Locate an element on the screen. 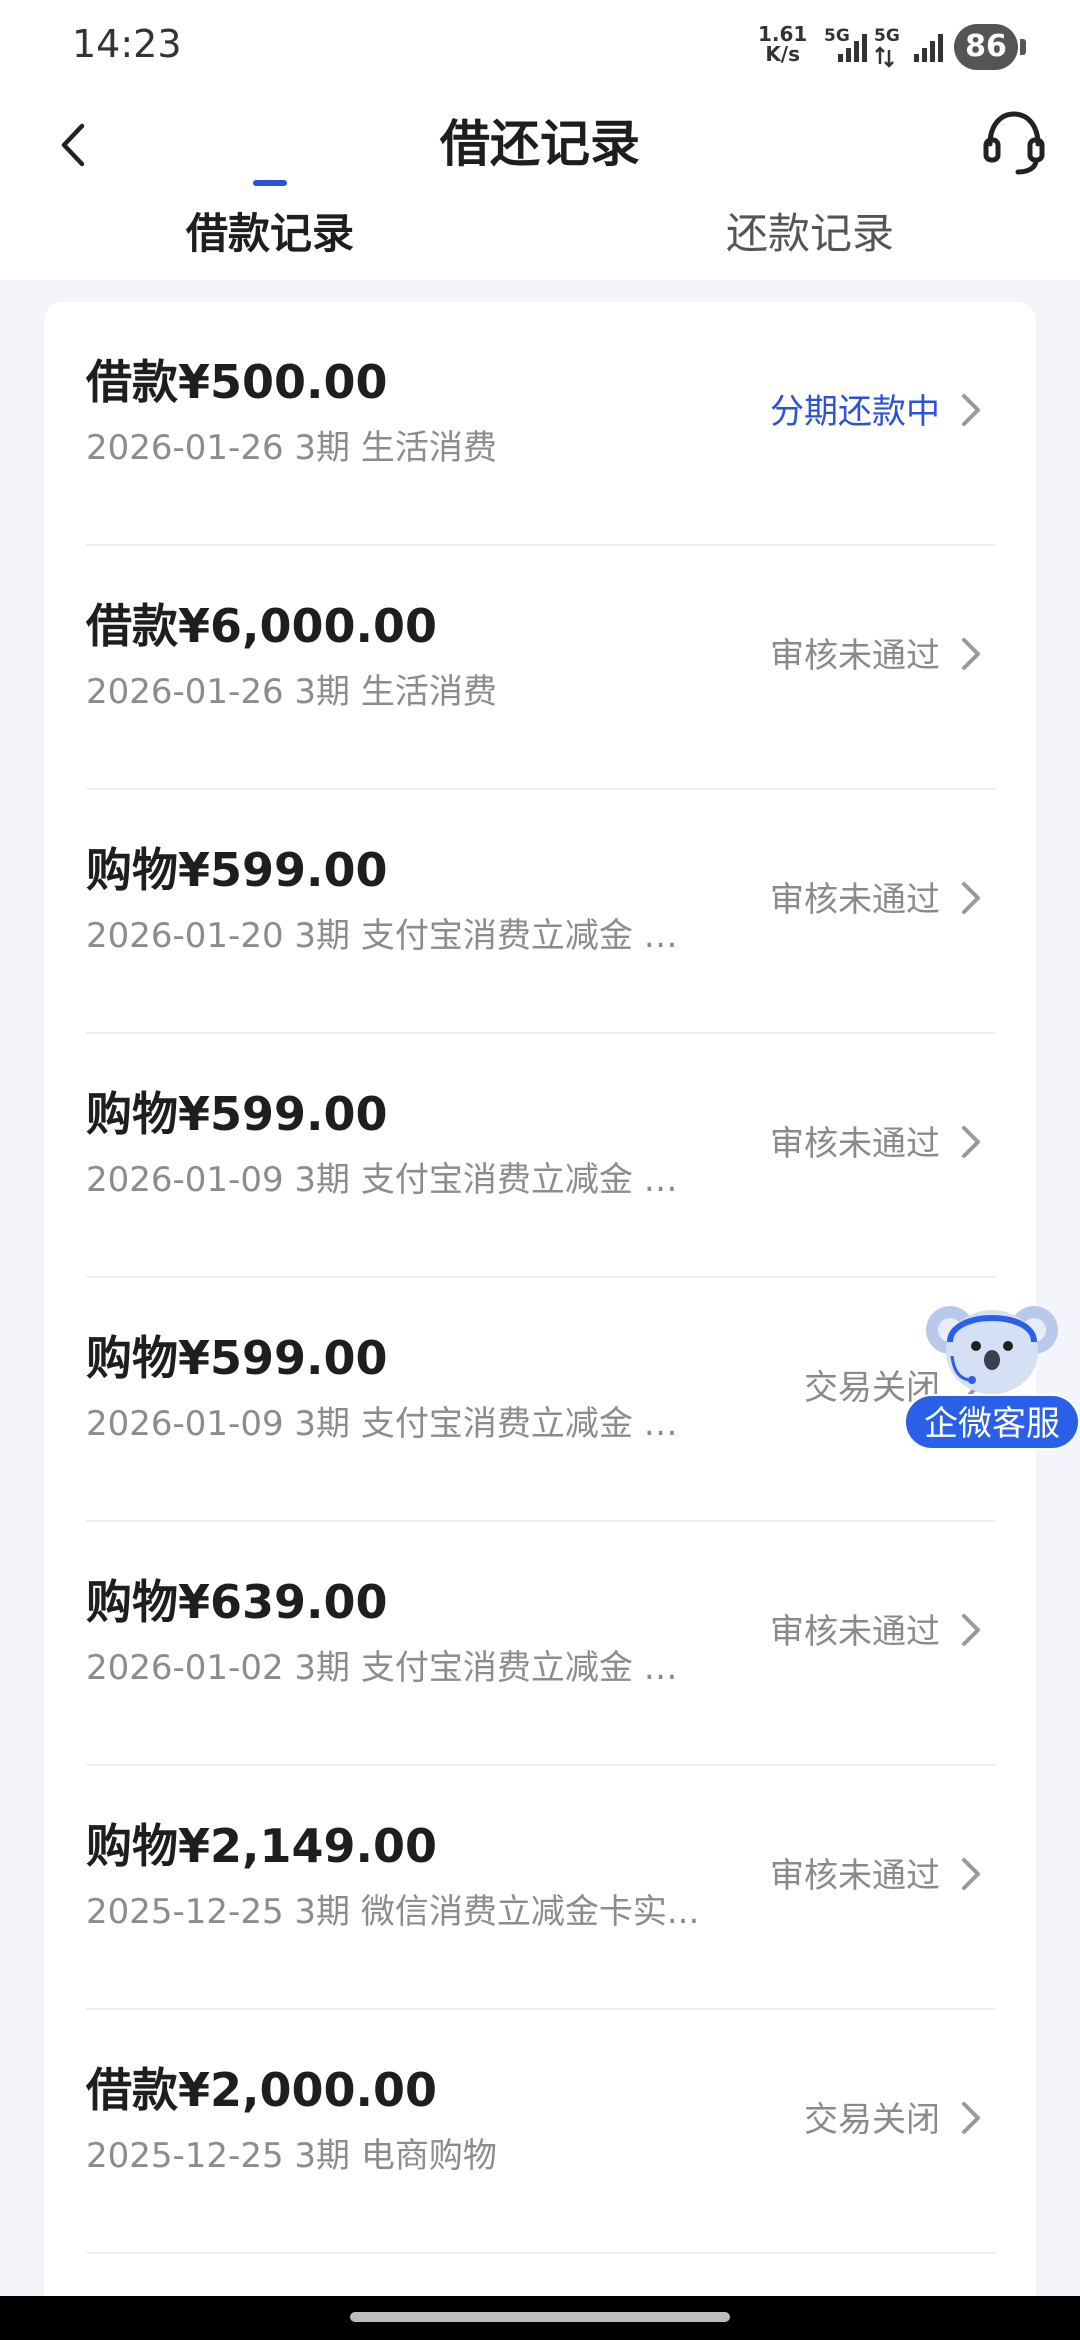  net-speed-value: 1.61 is located at coordinates (783, 34).